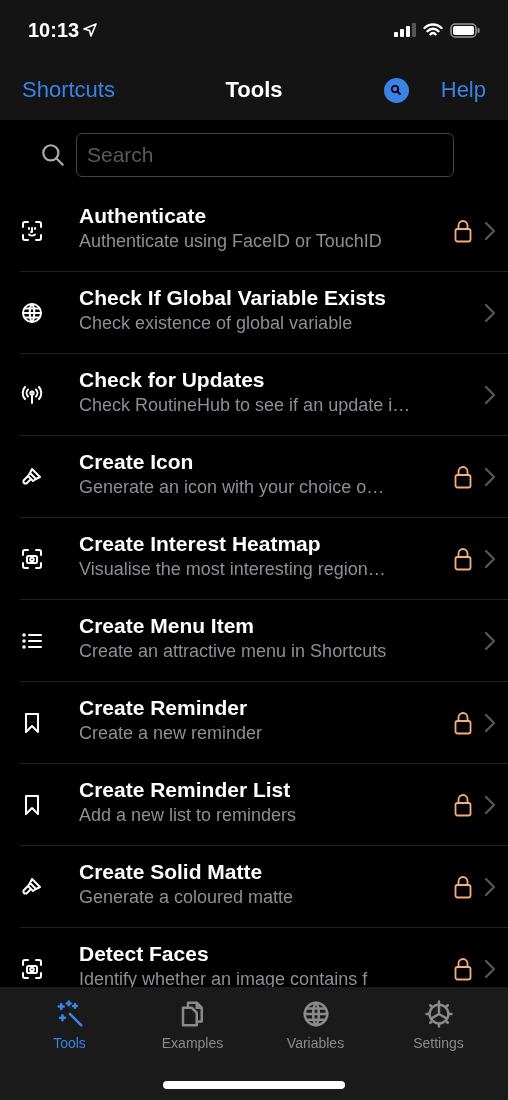  What do you see at coordinates (266, 953) in the screenshot?
I see `tool-title: Detect Faces` at bounding box center [266, 953].